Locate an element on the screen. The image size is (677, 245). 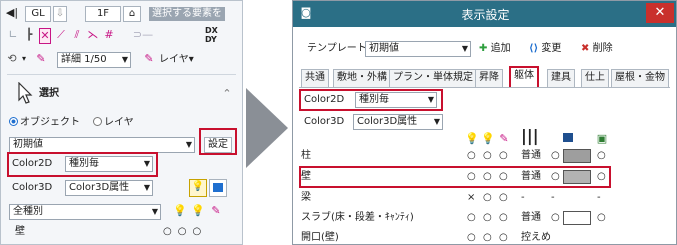
dialog-titlebar: ◙ 表示設定 ✕ is located at coordinates (484, 14).